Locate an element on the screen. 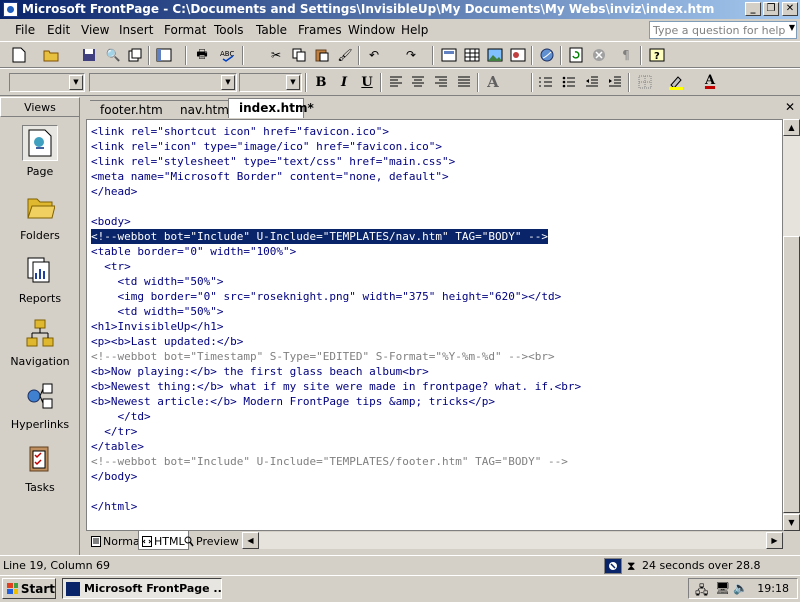 The height and width of the screenshot is (602, 800). redo-icon: ↷ is located at coordinates (411, 55).